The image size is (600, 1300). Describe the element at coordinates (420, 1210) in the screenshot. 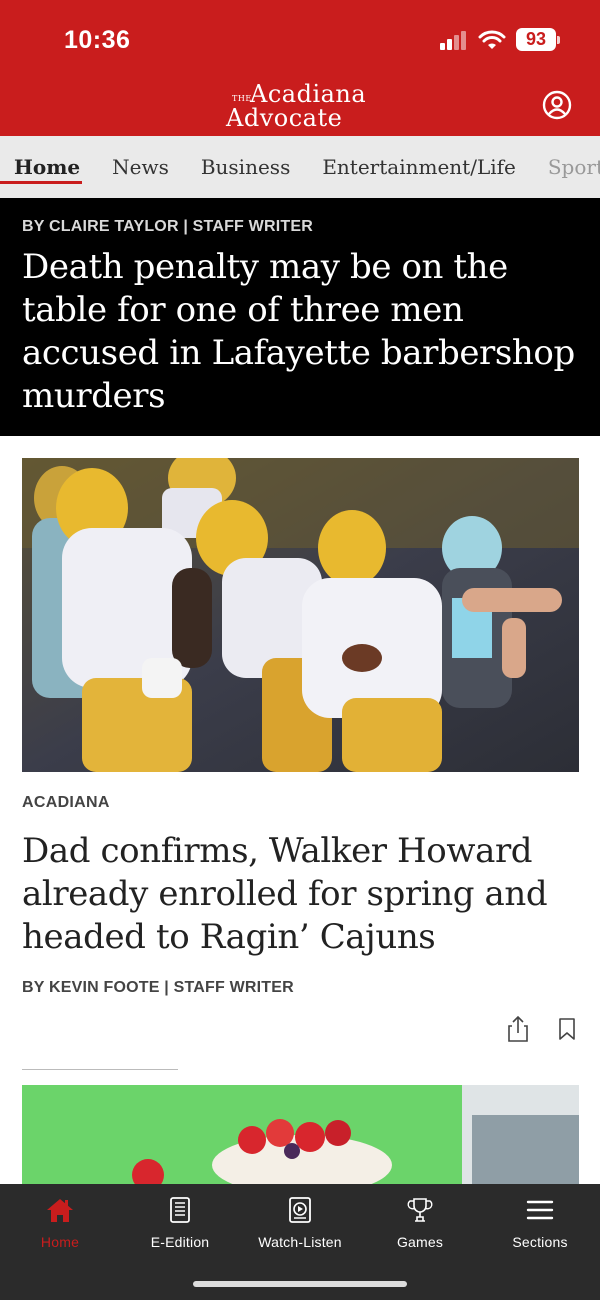

I see `trophy-icon` at that location.